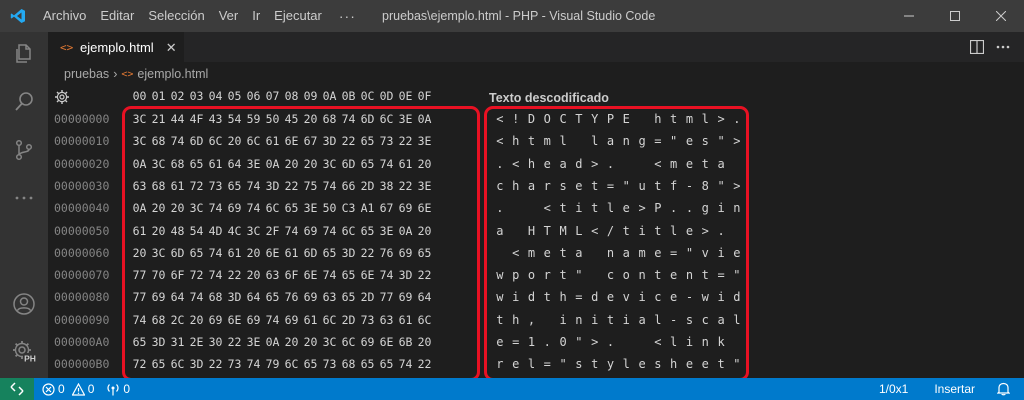 This screenshot has width=1024, height=400. What do you see at coordinates (82, 364) in the screenshot?
I see `row-offset: 000000B0` at bounding box center [82, 364].